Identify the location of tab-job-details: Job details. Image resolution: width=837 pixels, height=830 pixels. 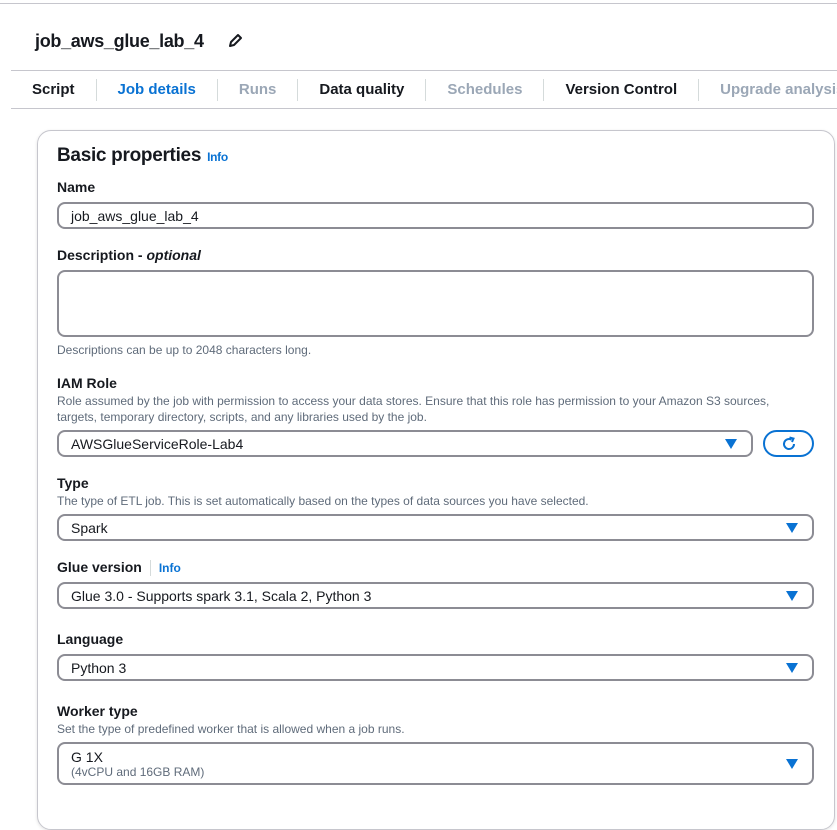
(156, 90).